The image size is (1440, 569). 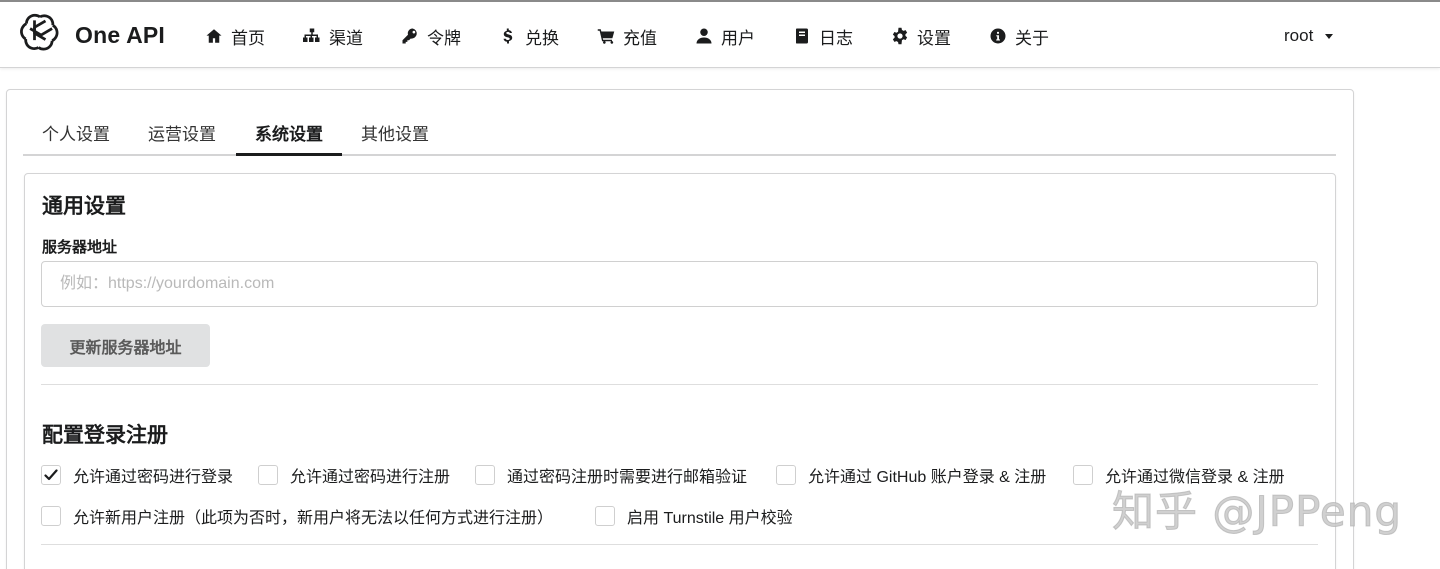 I want to click on top-navbar: One API 首页 渠道 令牌 兑换 充值 用户 日志 设置 关于 root, so click(x=720, y=34).